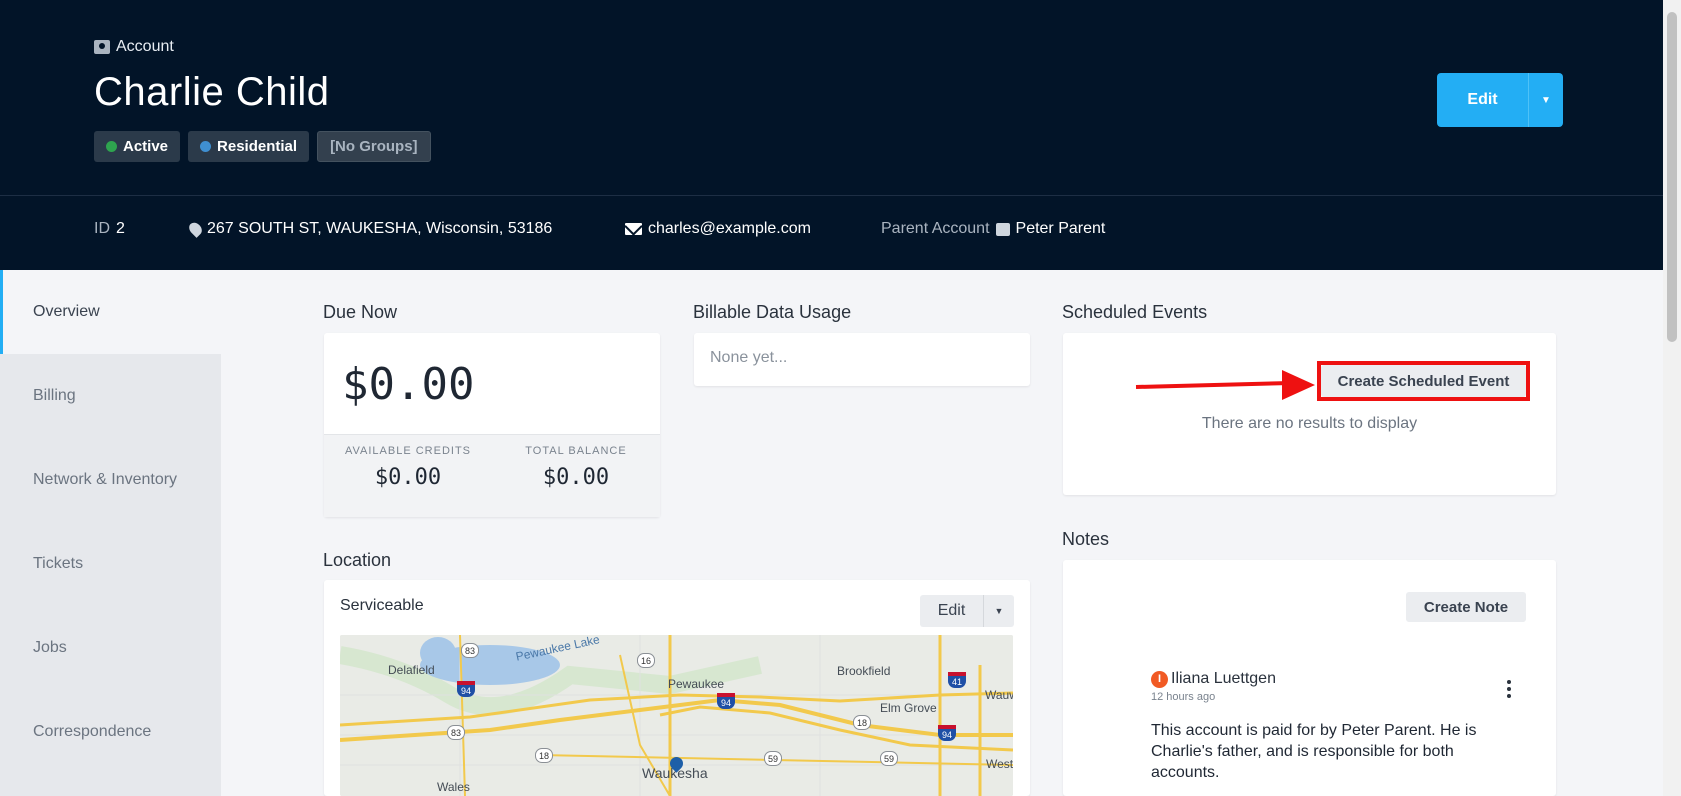  Describe the element at coordinates (1135, 312) in the screenshot. I see `scheduled-events-title: Scheduled Events` at that location.